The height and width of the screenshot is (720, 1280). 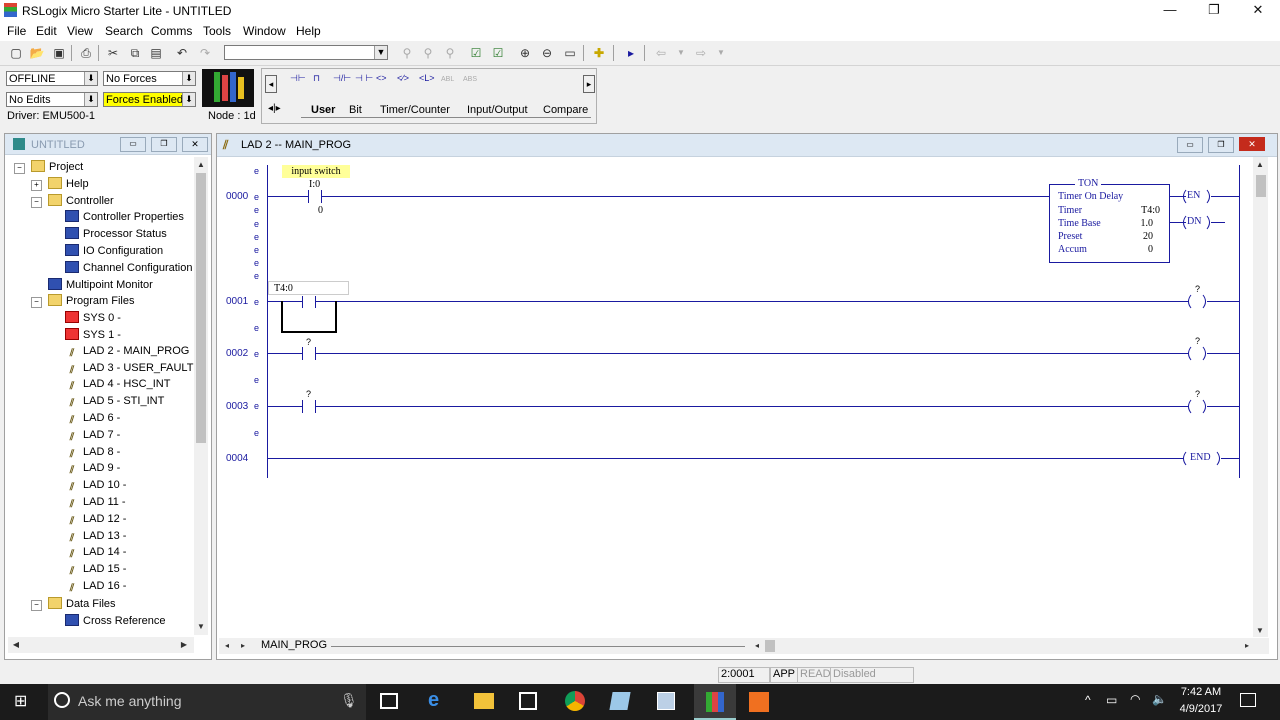 I want to click on clock-time: 7:42 AM, so click(x=1201, y=692).